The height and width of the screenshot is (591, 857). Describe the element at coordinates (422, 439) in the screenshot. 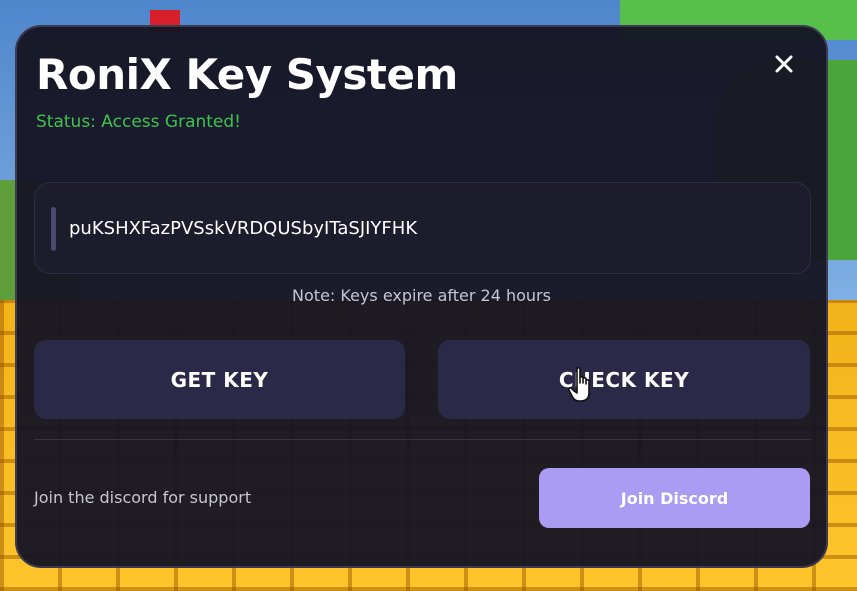

I see `divider` at that location.